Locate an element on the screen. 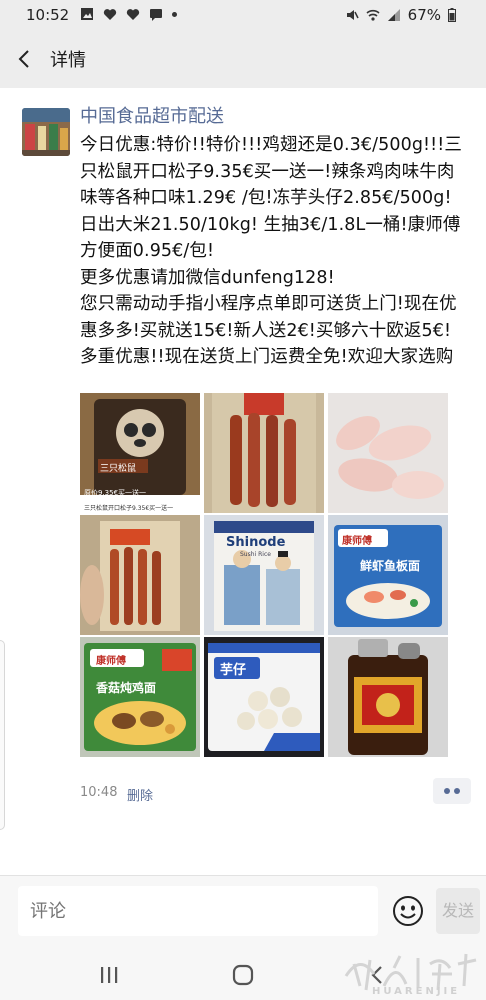 This screenshot has height=1000, width=486. caption-brand: 三只松鼠 is located at coordinates (118, 469).